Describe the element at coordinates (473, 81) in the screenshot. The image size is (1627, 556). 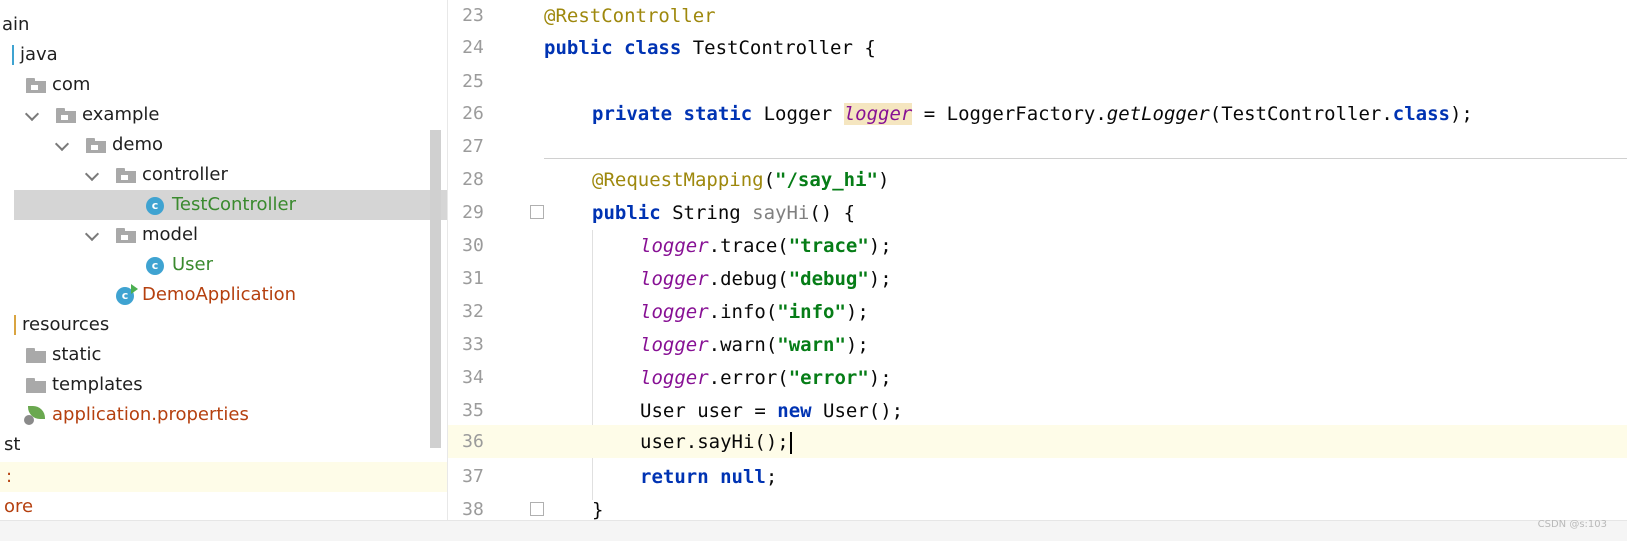
I see `line-number: 25` at that location.